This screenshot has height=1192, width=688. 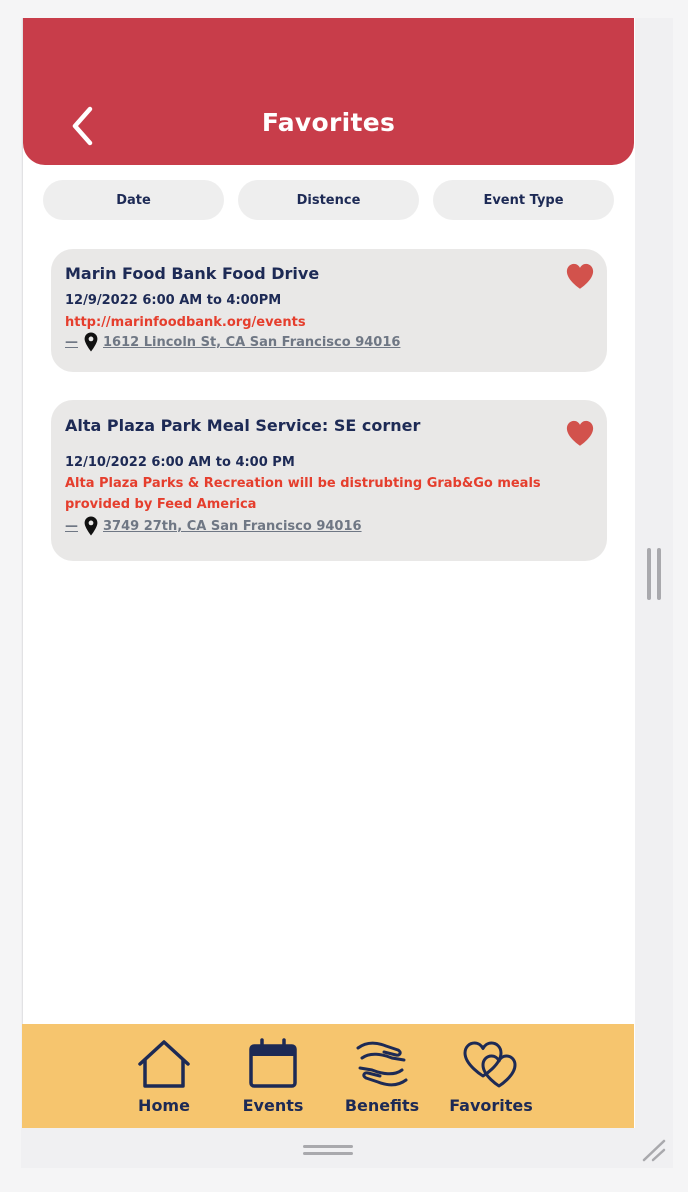 What do you see at coordinates (180, 462) in the screenshot?
I see `event-datetime: 12/10/2022 6:00 AM to 4:00 PM` at bounding box center [180, 462].